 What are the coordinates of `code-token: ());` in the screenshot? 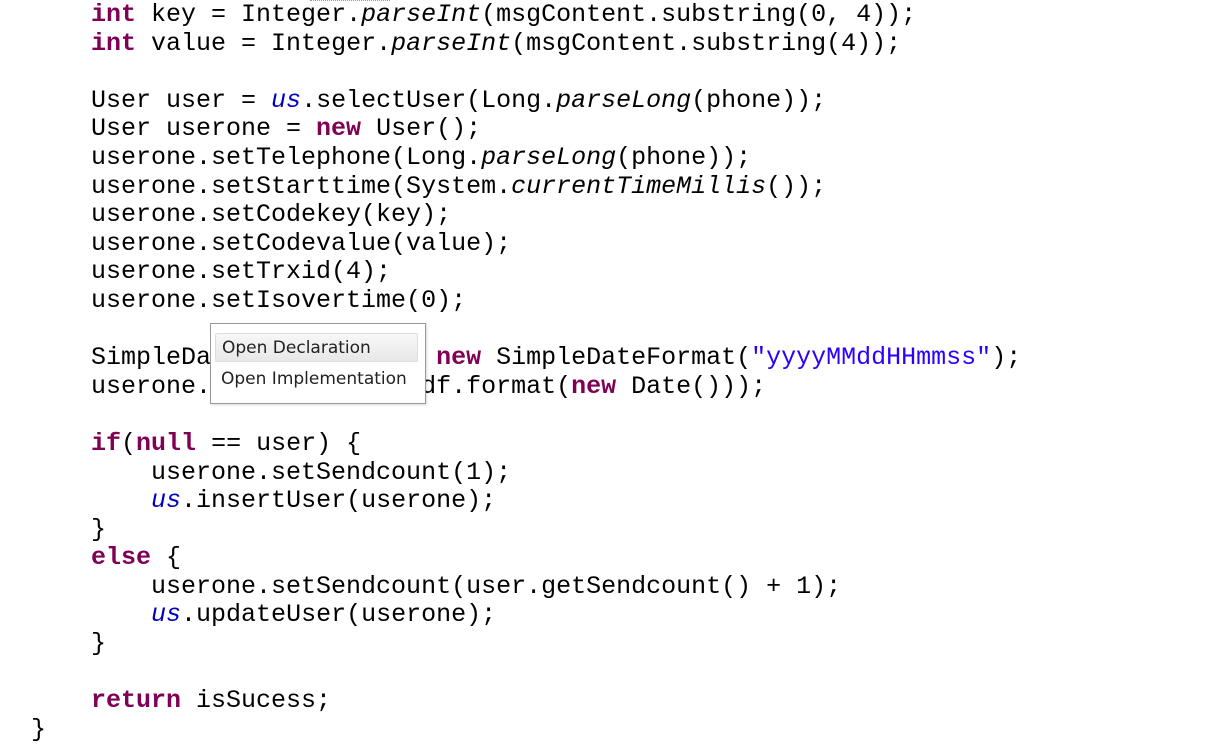 It's located at (796, 186).